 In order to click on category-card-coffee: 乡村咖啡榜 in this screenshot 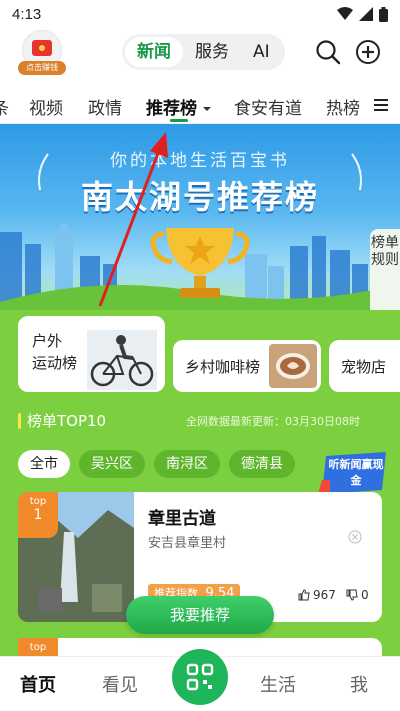, I will do `click(247, 366)`.